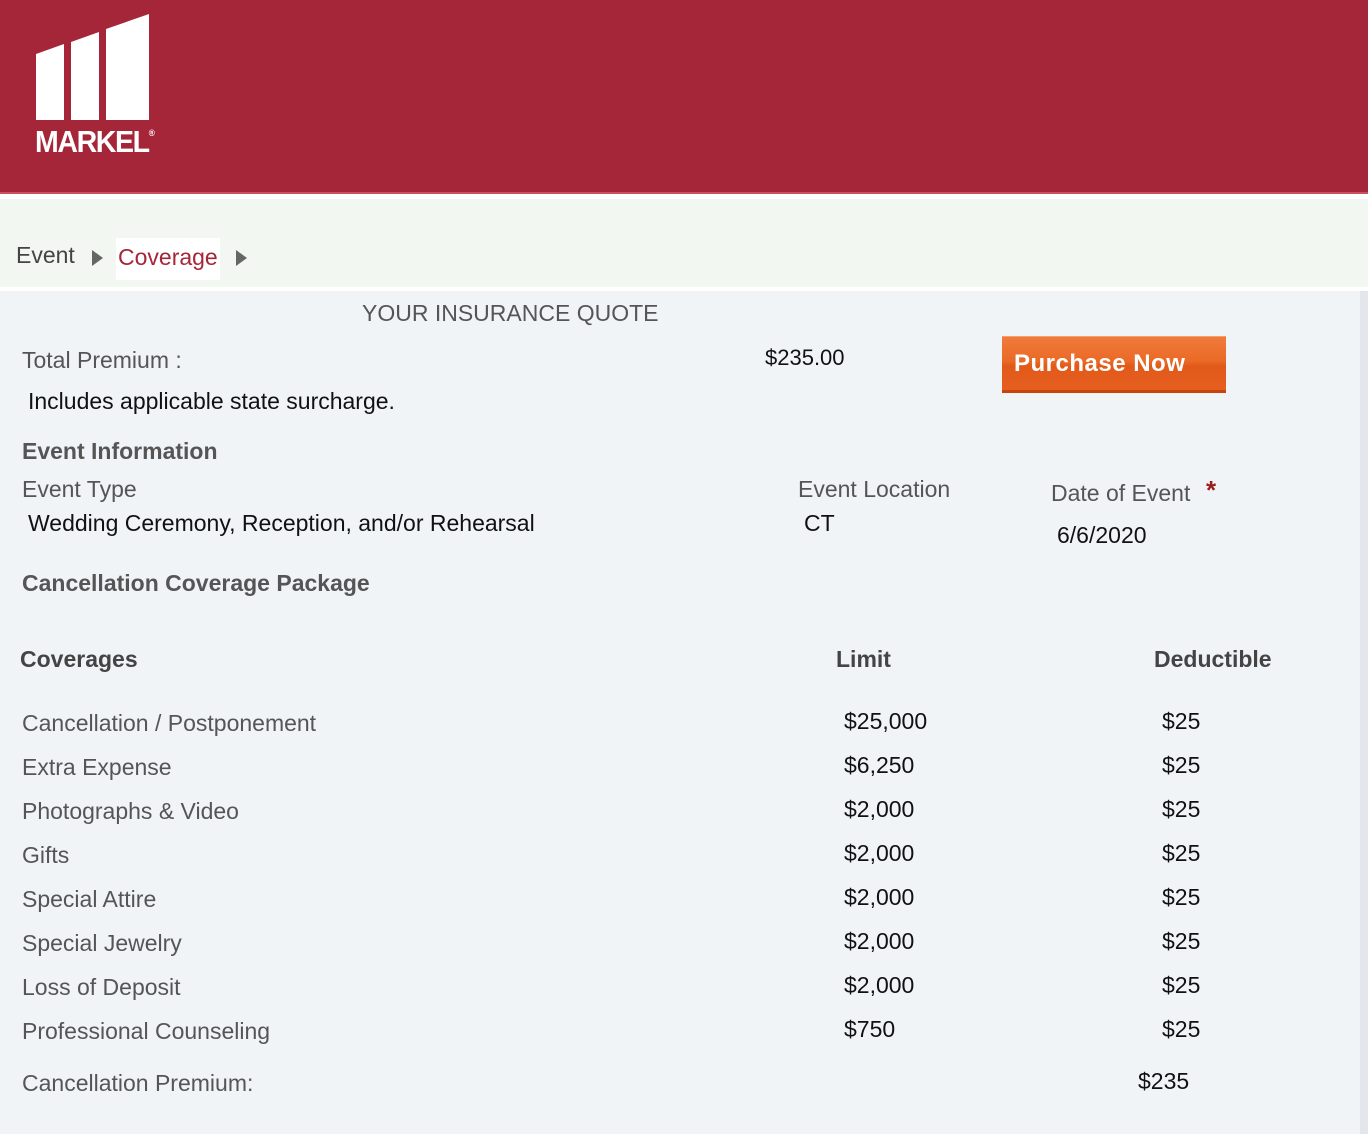 The image size is (1368, 1134). I want to click on surcharge-note: Includes applicable state surcharge., so click(211, 401).